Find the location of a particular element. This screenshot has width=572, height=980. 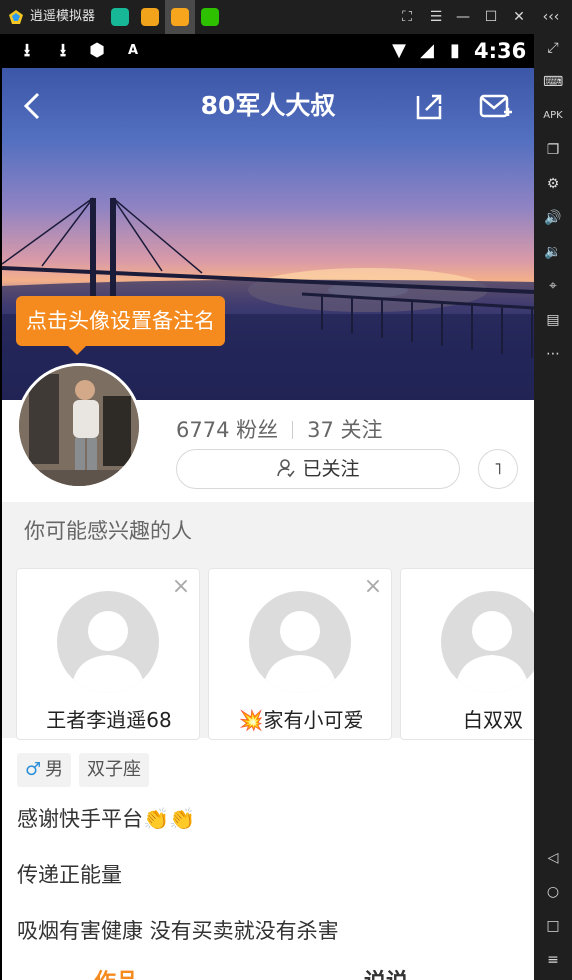

count-divider is located at coordinates (293, 430).